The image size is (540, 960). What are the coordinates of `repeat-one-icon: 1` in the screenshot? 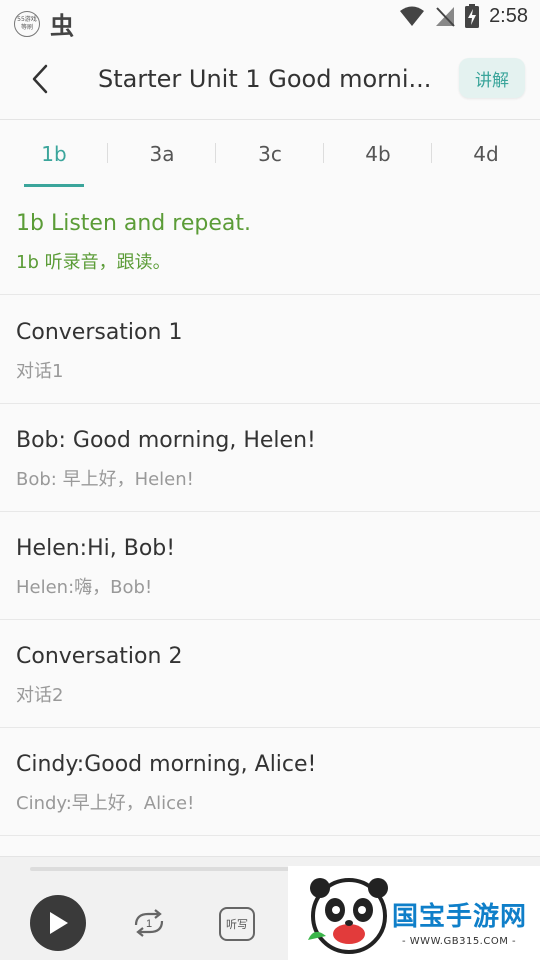 It's located at (149, 923).